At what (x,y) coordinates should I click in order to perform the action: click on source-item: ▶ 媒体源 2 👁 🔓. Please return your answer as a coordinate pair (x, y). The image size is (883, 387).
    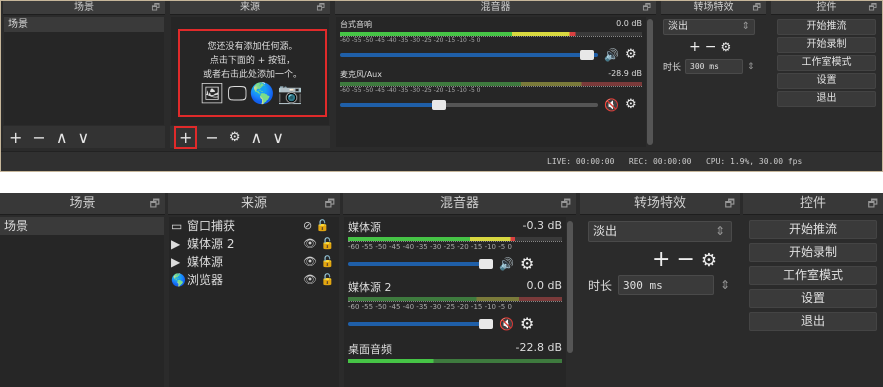
    Looking at the image, I should click on (254, 244).